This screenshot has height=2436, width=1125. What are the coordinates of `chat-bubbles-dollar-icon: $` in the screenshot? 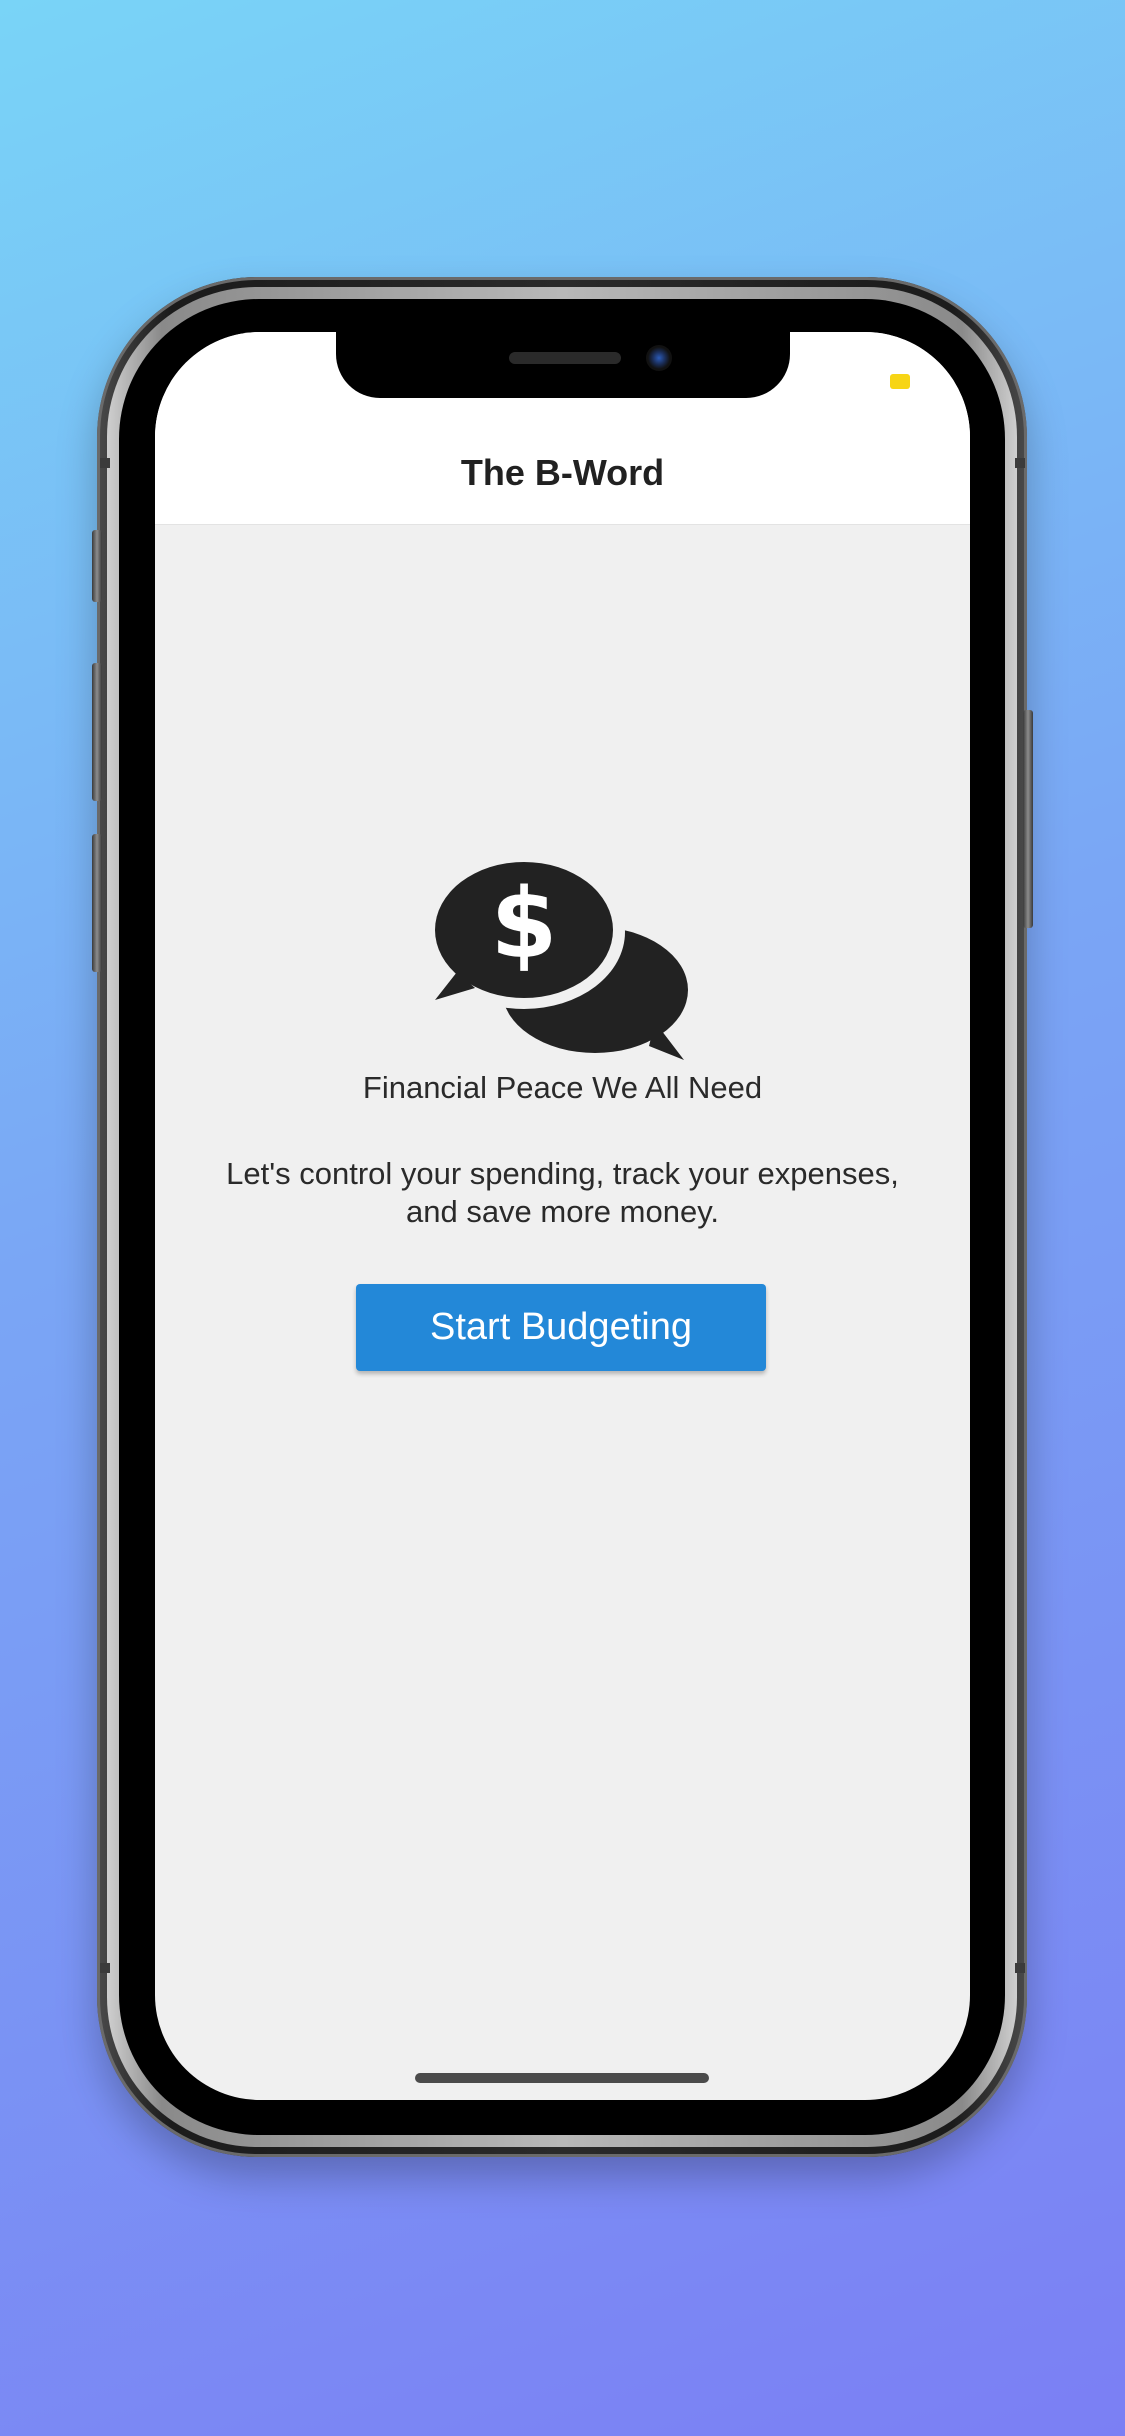 It's located at (561, 961).